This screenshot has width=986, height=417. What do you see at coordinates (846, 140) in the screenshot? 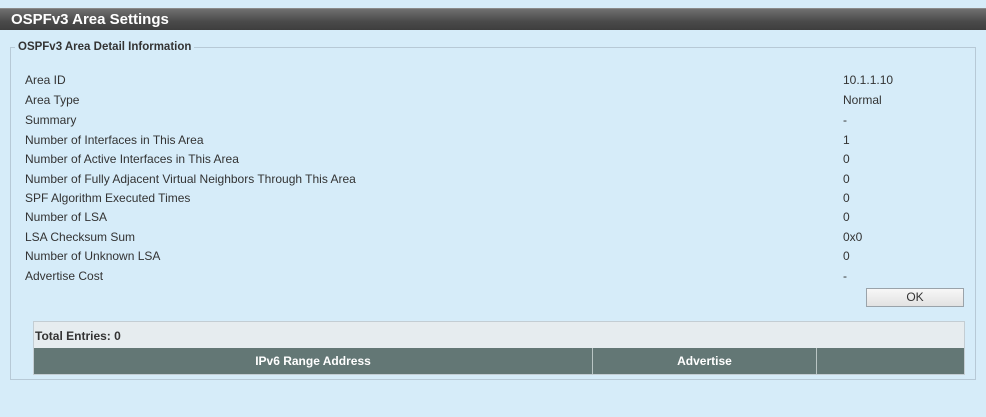
I see `detail-value: 1` at bounding box center [846, 140].